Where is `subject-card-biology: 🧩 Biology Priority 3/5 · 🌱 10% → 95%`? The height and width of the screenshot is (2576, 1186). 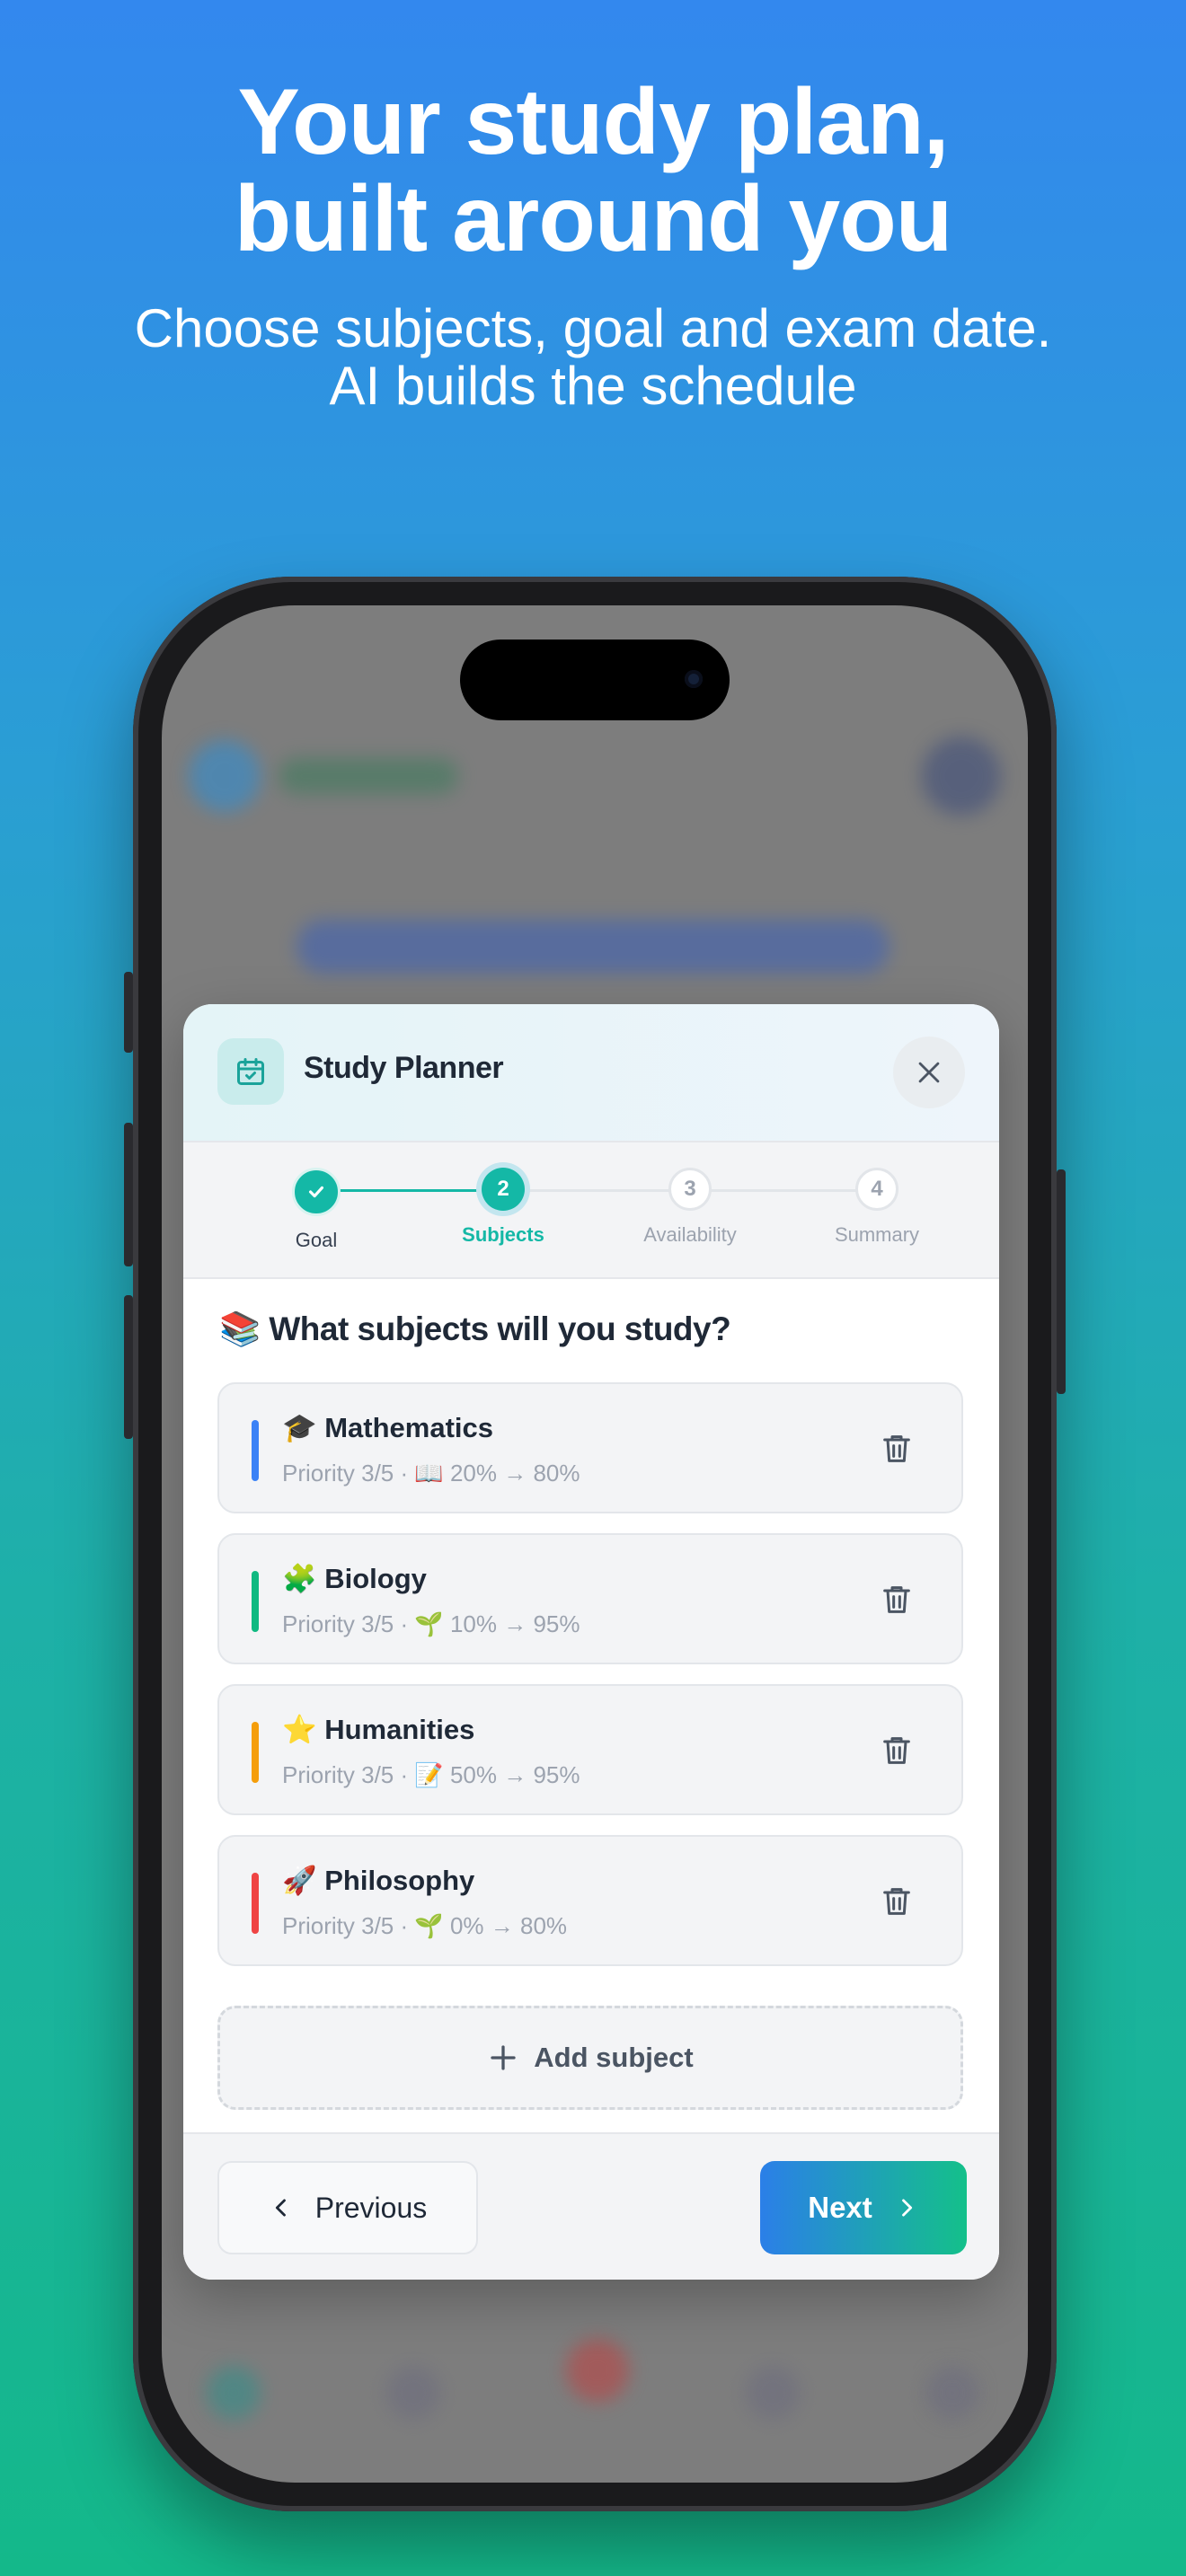 subject-card-biology: 🧩 Biology Priority 3/5 · 🌱 10% → 95% is located at coordinates (590, 1598).